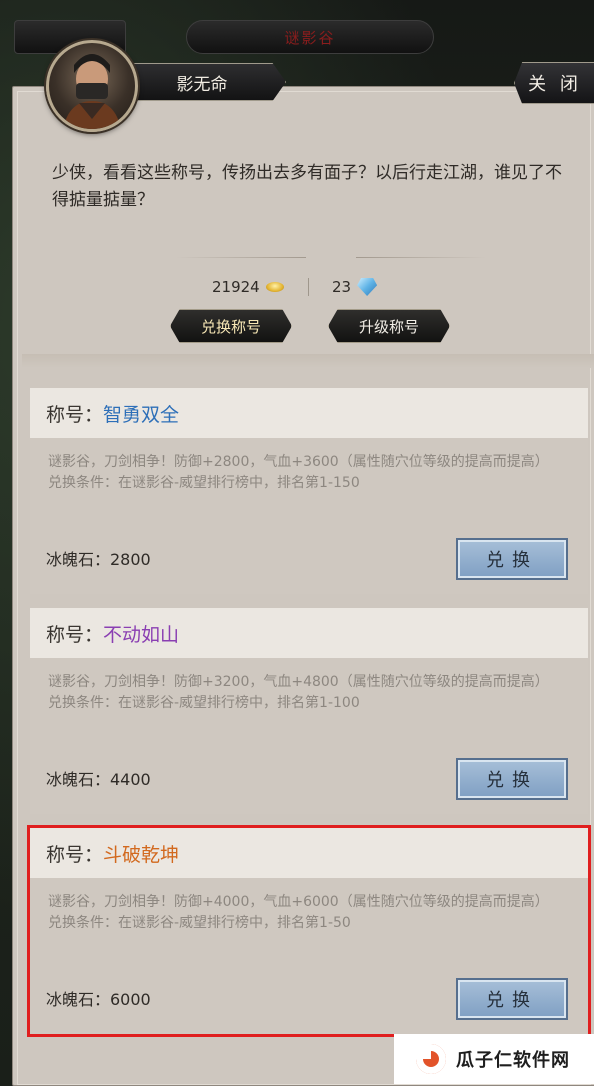 Image resolution: width=594 pixels, height=1086 pixels. Describe the element at coordinates (298, 462) in the screenshot. I see `effect-text: 谜影谷，刀剑相争！防御+2800，气血+3600（属性随穴位等级的提高而提高）` at that location.